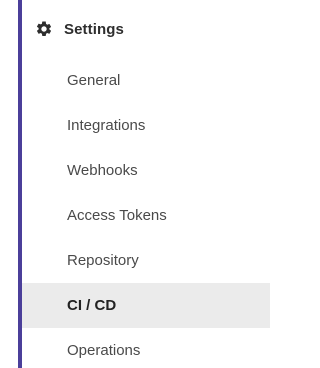 The height and width of the screenshot is (368, 320). What do you see at coordinates (146, 260) in the screenshot?
I see `sidebar-item-repository: Repository` at bounding box center [146, 260].